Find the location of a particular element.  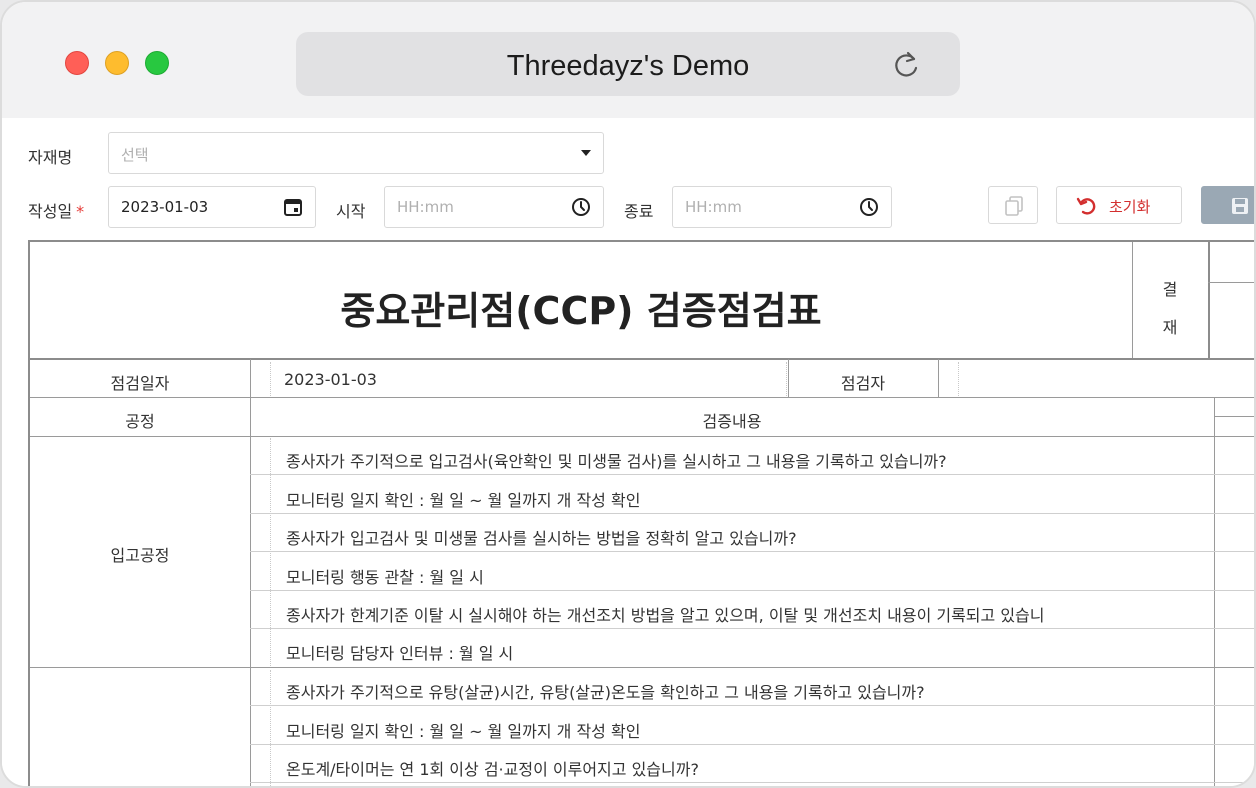

date-label: 작성일 * is located at coordinates (56, 211).